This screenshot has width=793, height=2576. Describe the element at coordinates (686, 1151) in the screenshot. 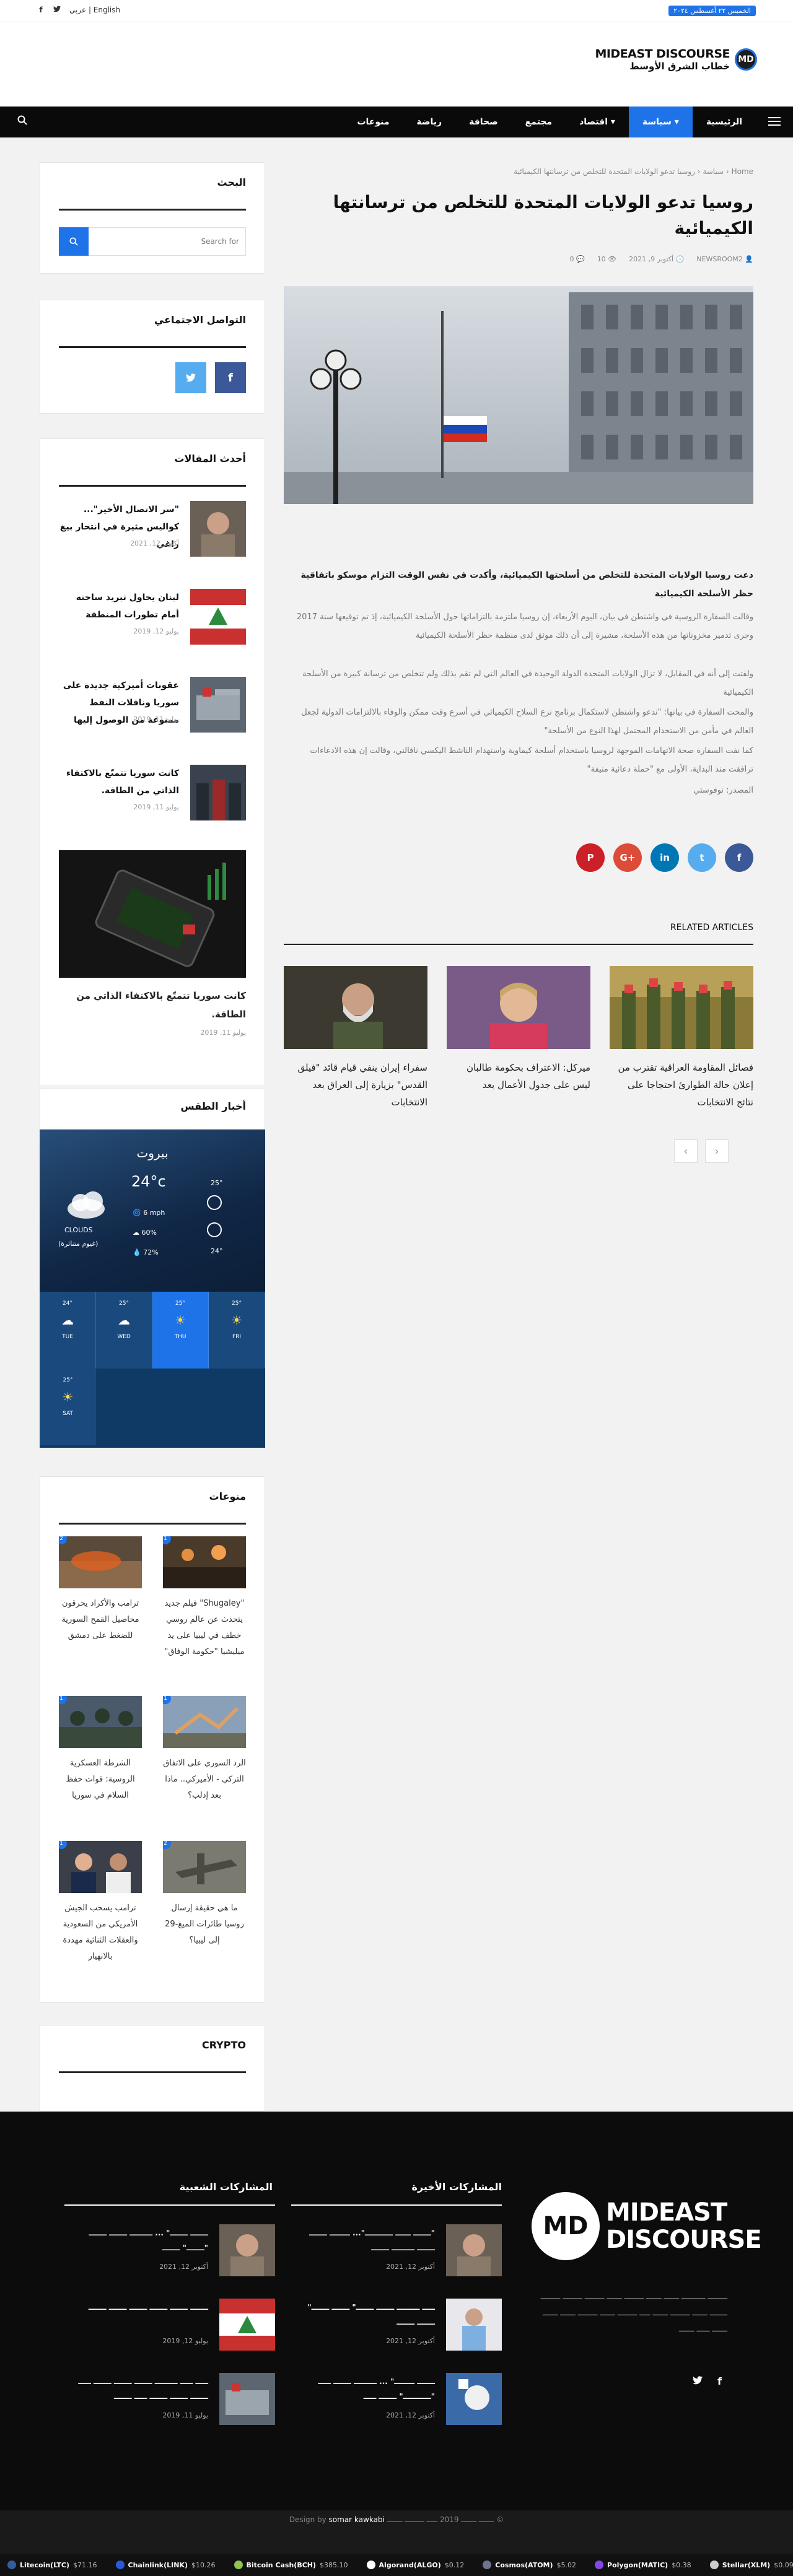

I see `prev-arrow-icon: ‹` at that location.